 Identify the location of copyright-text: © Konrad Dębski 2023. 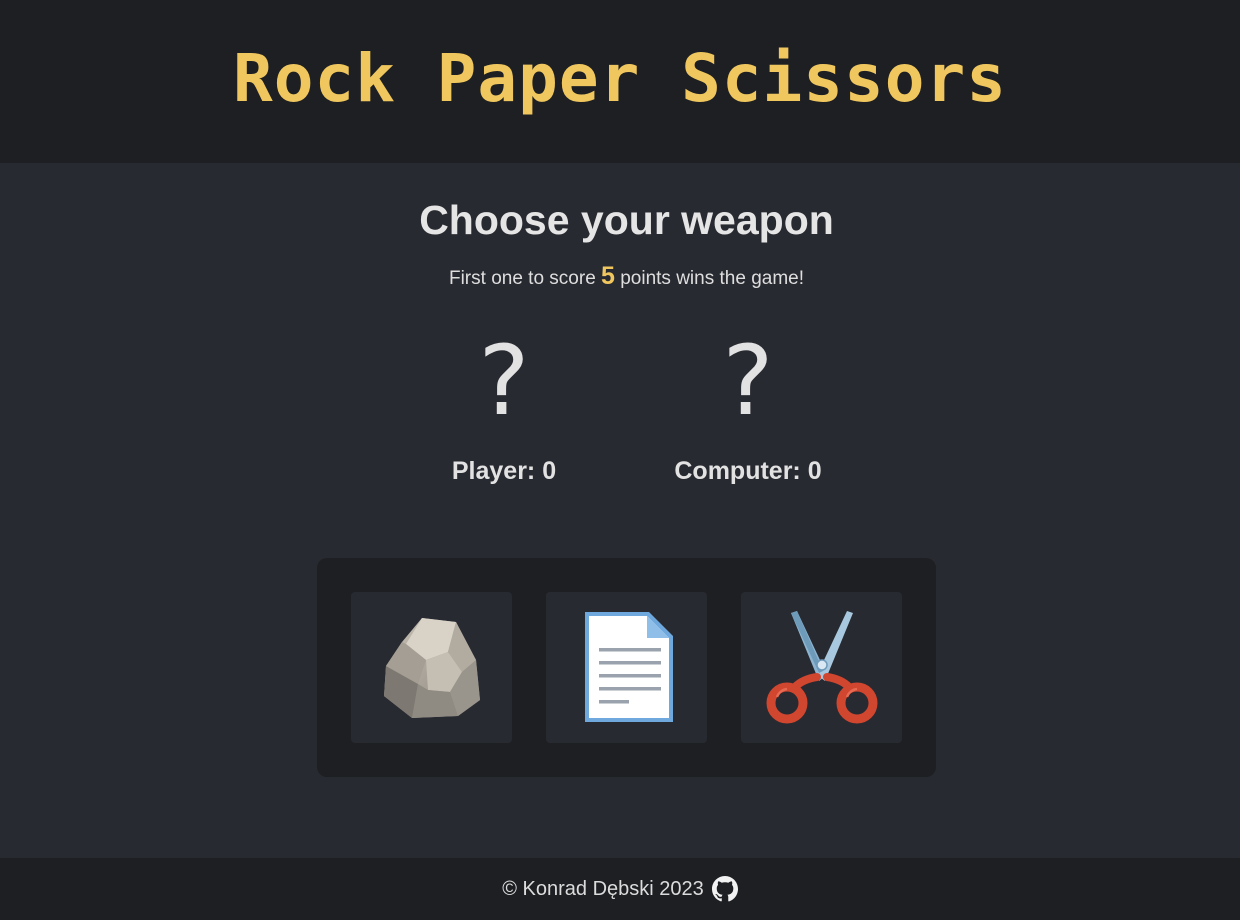
(603, 888).